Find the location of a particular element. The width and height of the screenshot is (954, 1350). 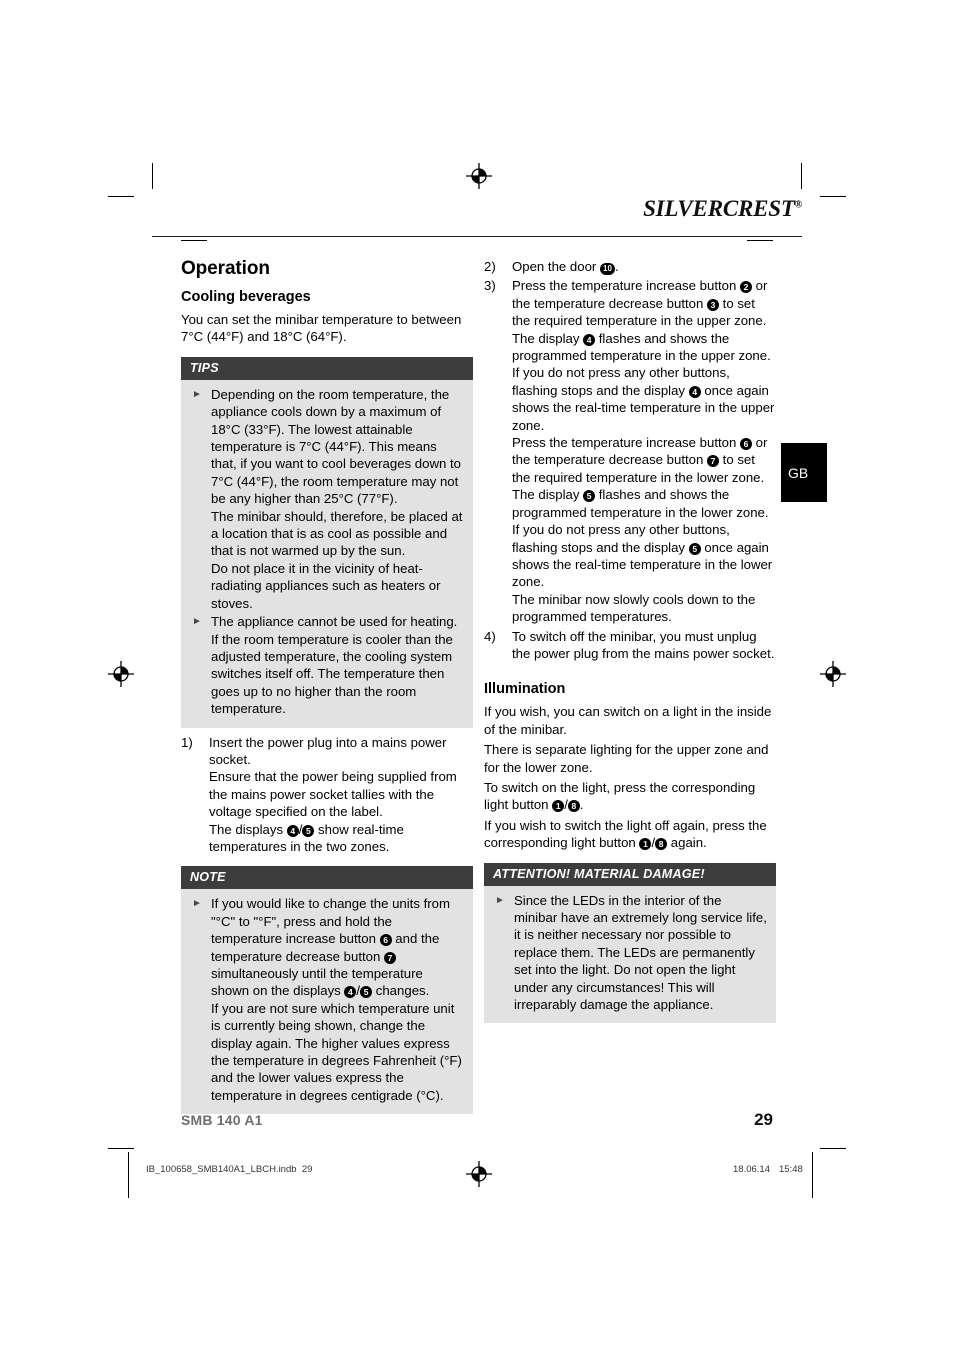

step-2: 2) Open the door 10. is located at coordinates (630, 266).